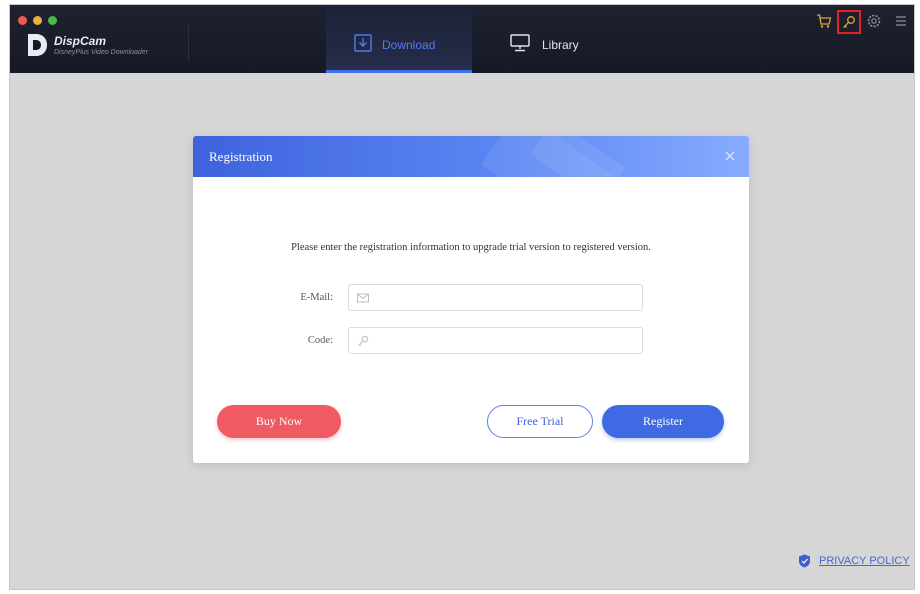 This screenshot has height=594, width=920. I want to click on registration-key-button, so click(849, 22).